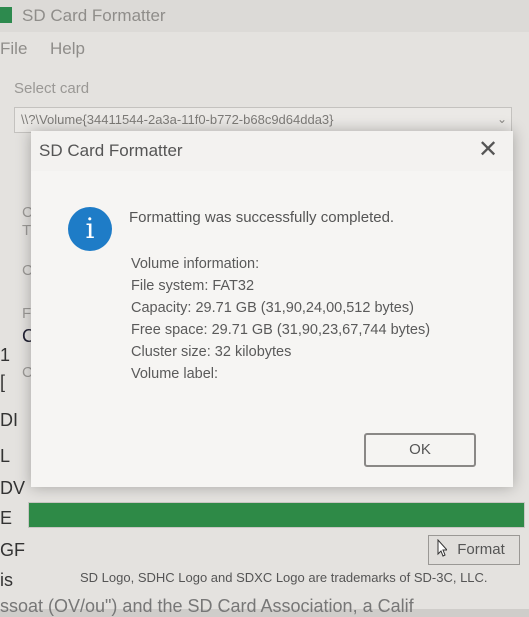 Image resolution: width=529 pixels, height=617 pixels. Describe the element at coordinates (6, 518) in the screenshot. I see `bg-edge-fragment: E` at that location.